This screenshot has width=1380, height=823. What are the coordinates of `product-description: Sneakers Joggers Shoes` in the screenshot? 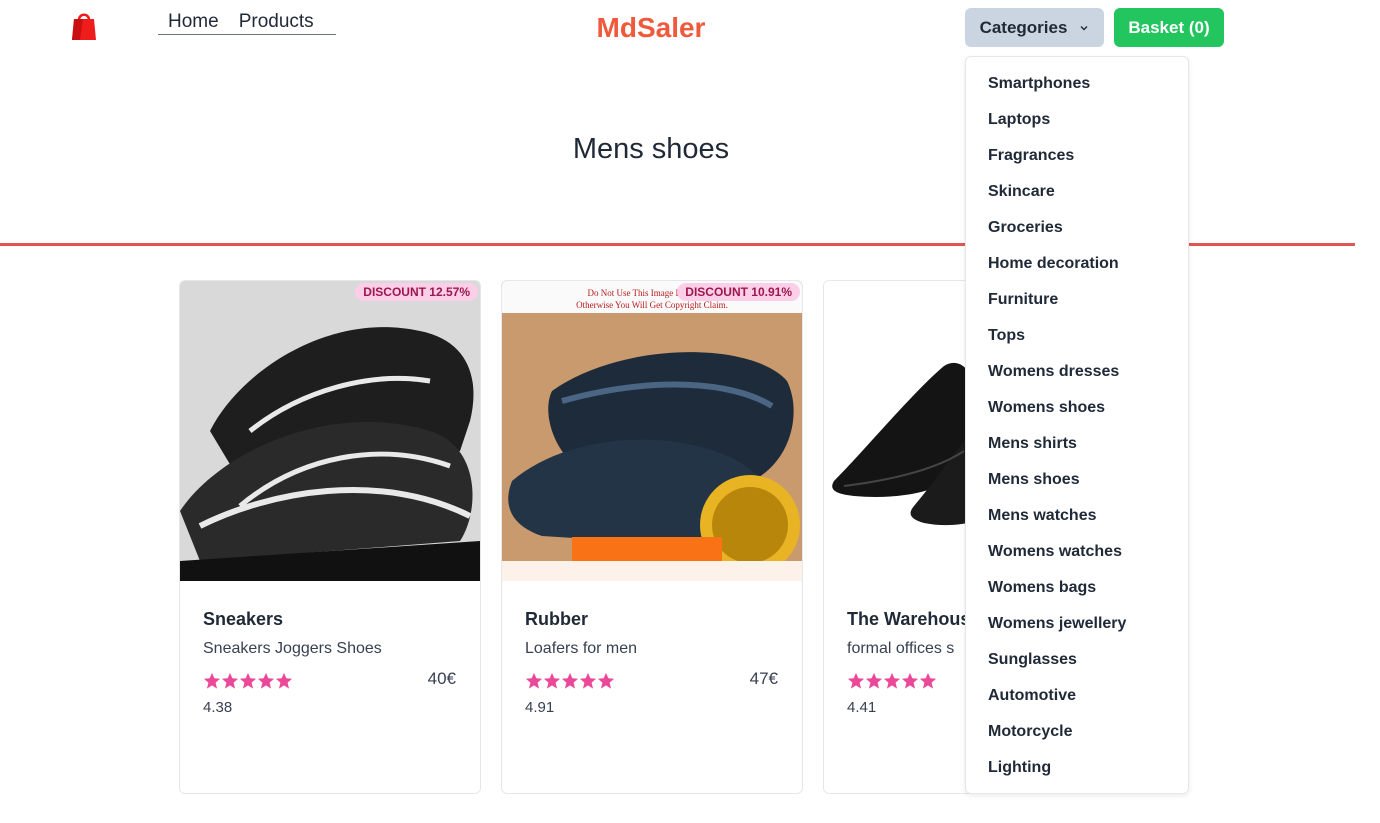 It's located at (292, 648).